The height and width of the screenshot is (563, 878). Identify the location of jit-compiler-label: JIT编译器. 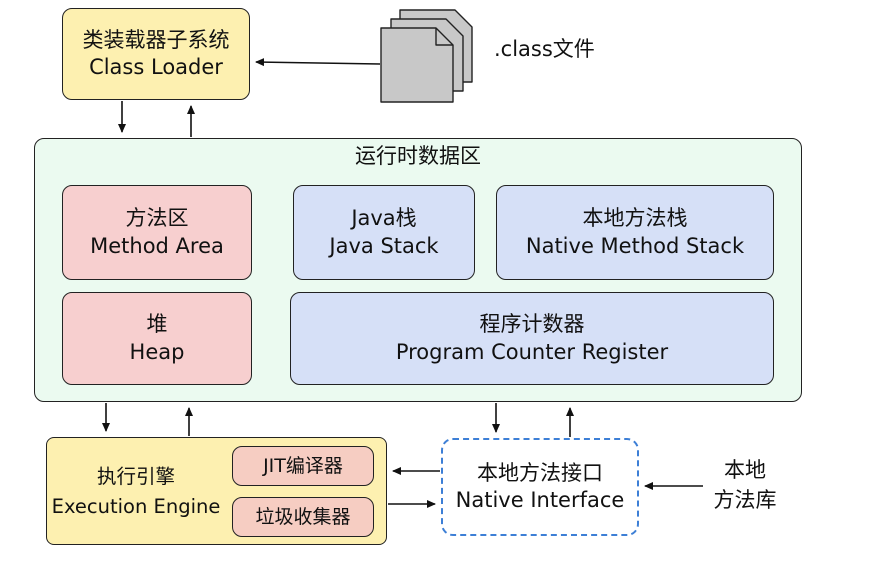
(303, 465).